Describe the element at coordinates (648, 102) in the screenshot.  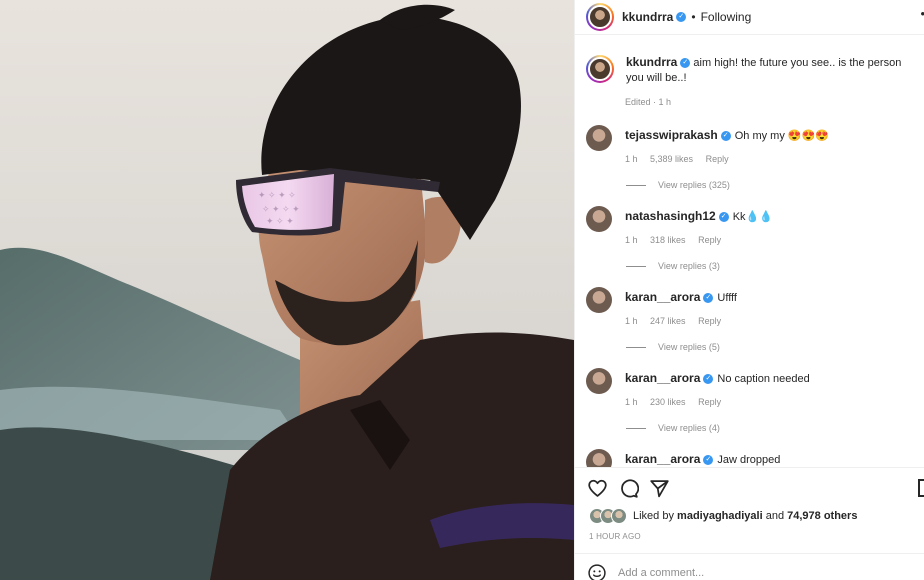
I see `caption-meta: Edited · 1 h` at that location.